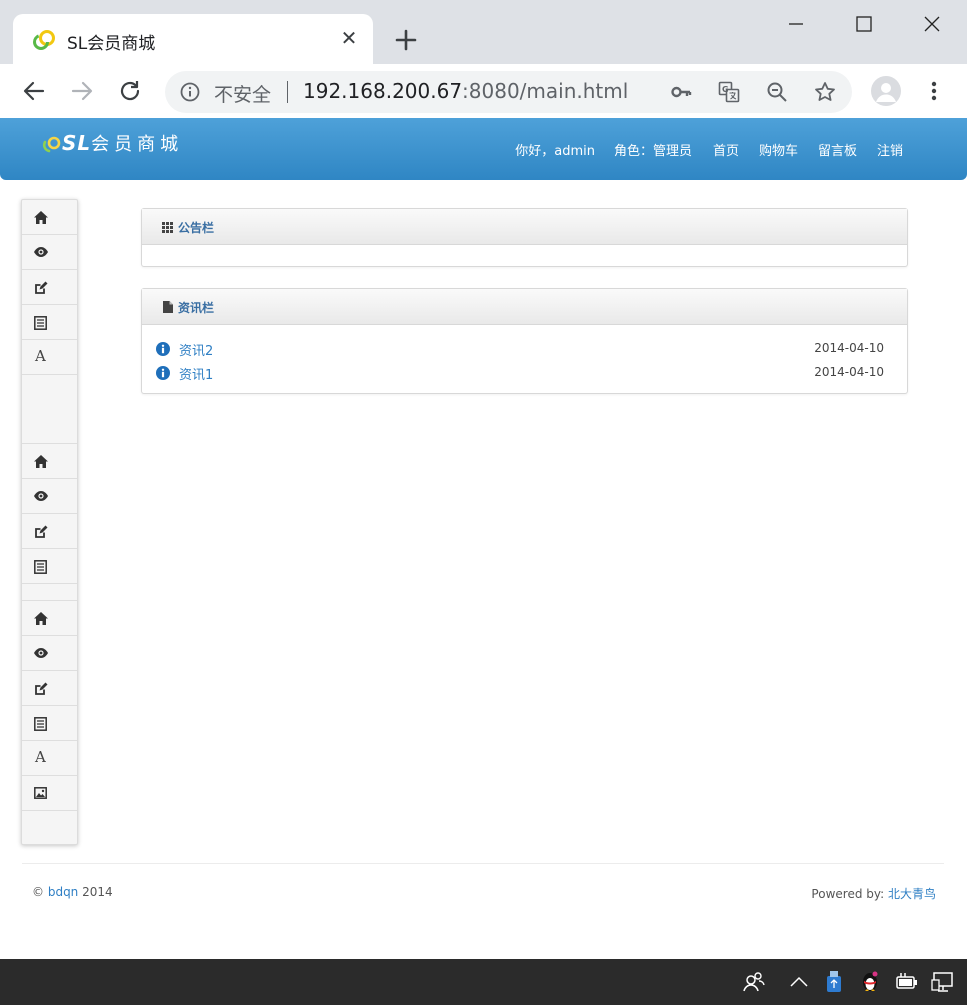 The image size is (967, 1005). I want to click on url-text: 192.168.200.67:8080/main.html, so click(465, 91).